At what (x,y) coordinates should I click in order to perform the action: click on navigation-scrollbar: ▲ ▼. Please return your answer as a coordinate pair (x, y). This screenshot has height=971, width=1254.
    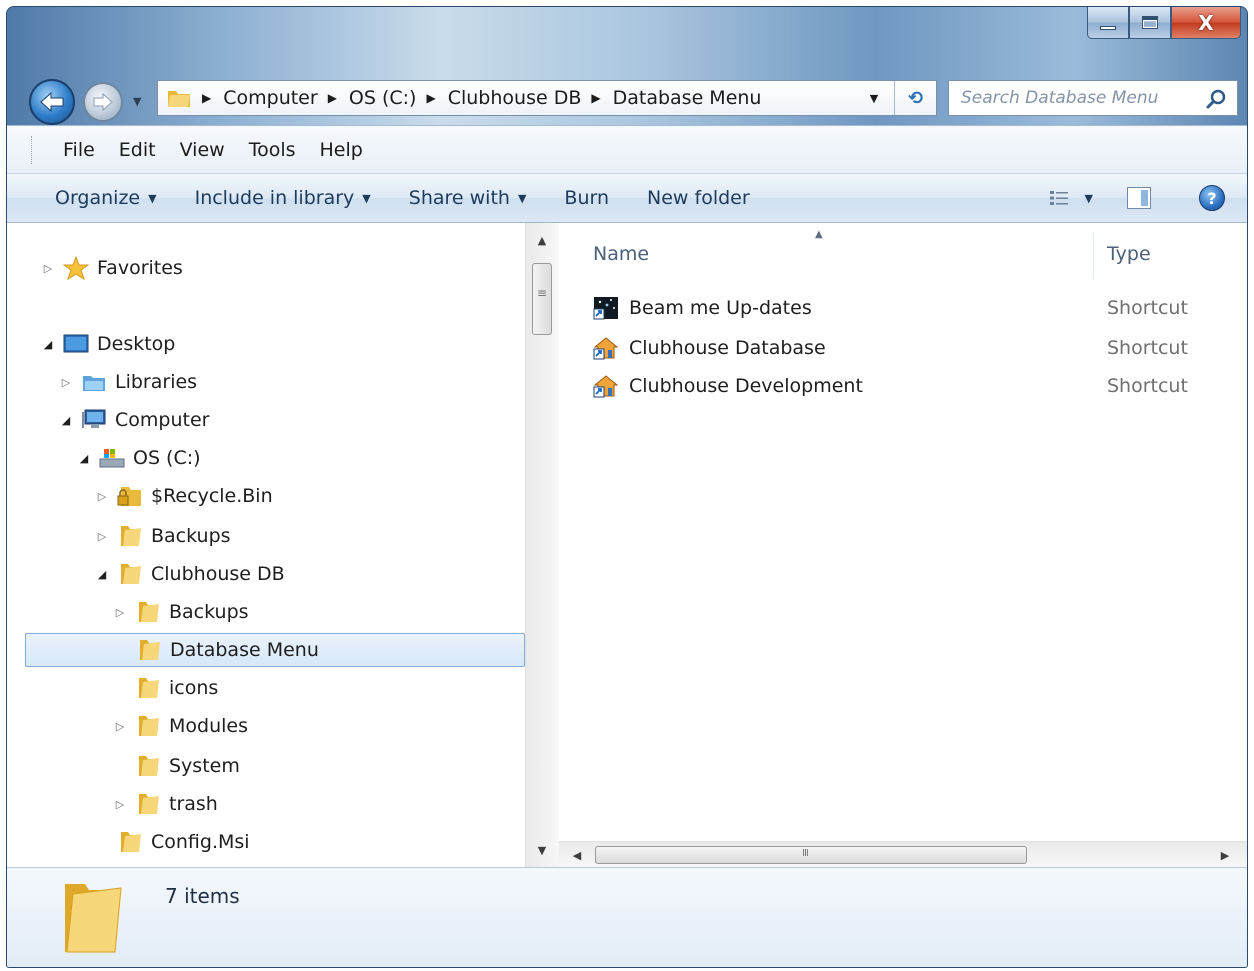
    Looking at the image, I should click on (542, 545).